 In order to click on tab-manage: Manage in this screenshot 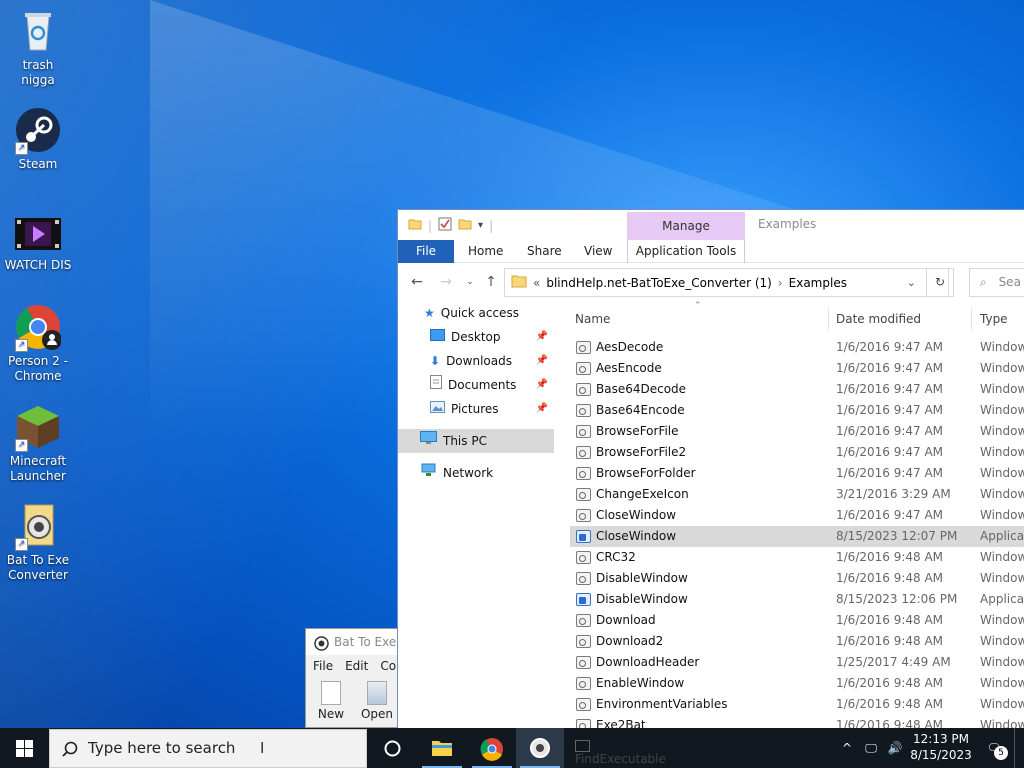, I will do `click(686, 226)`.